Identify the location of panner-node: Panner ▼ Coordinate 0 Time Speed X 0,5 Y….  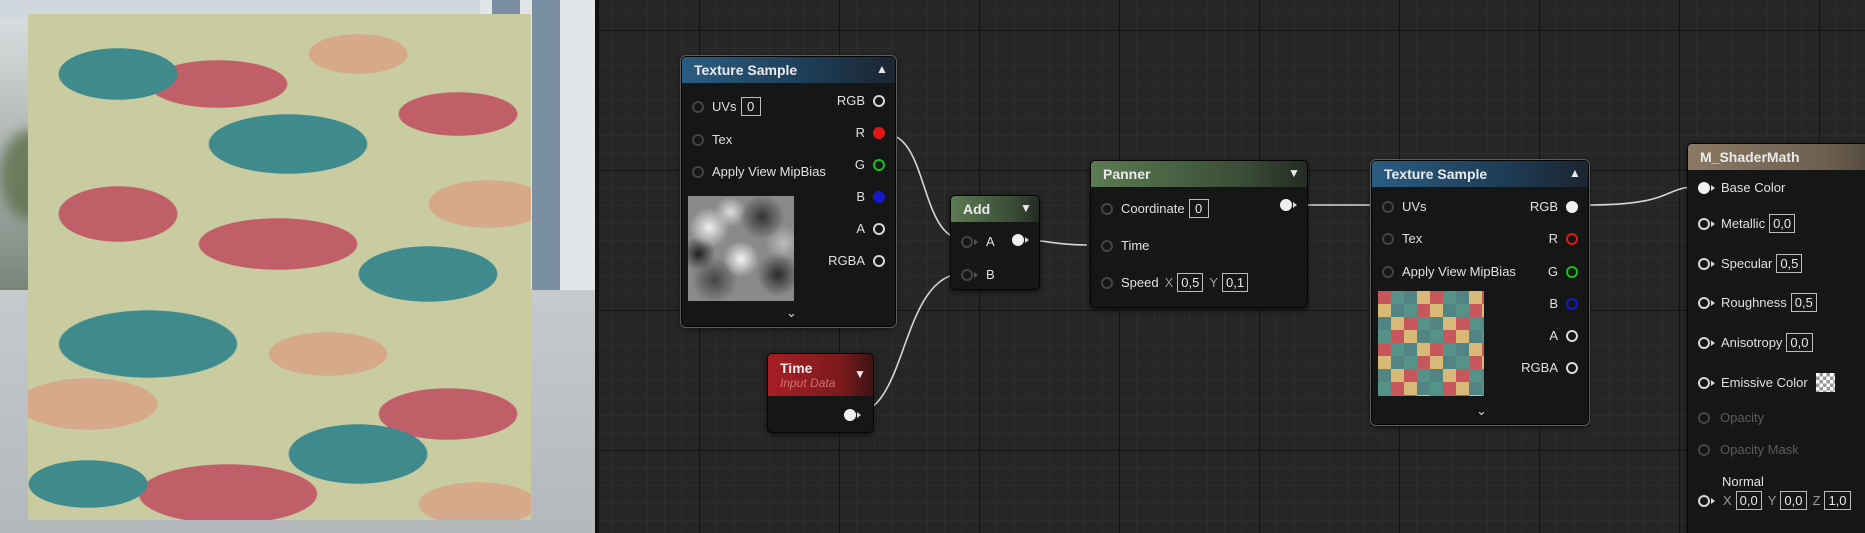
(1199, 234).